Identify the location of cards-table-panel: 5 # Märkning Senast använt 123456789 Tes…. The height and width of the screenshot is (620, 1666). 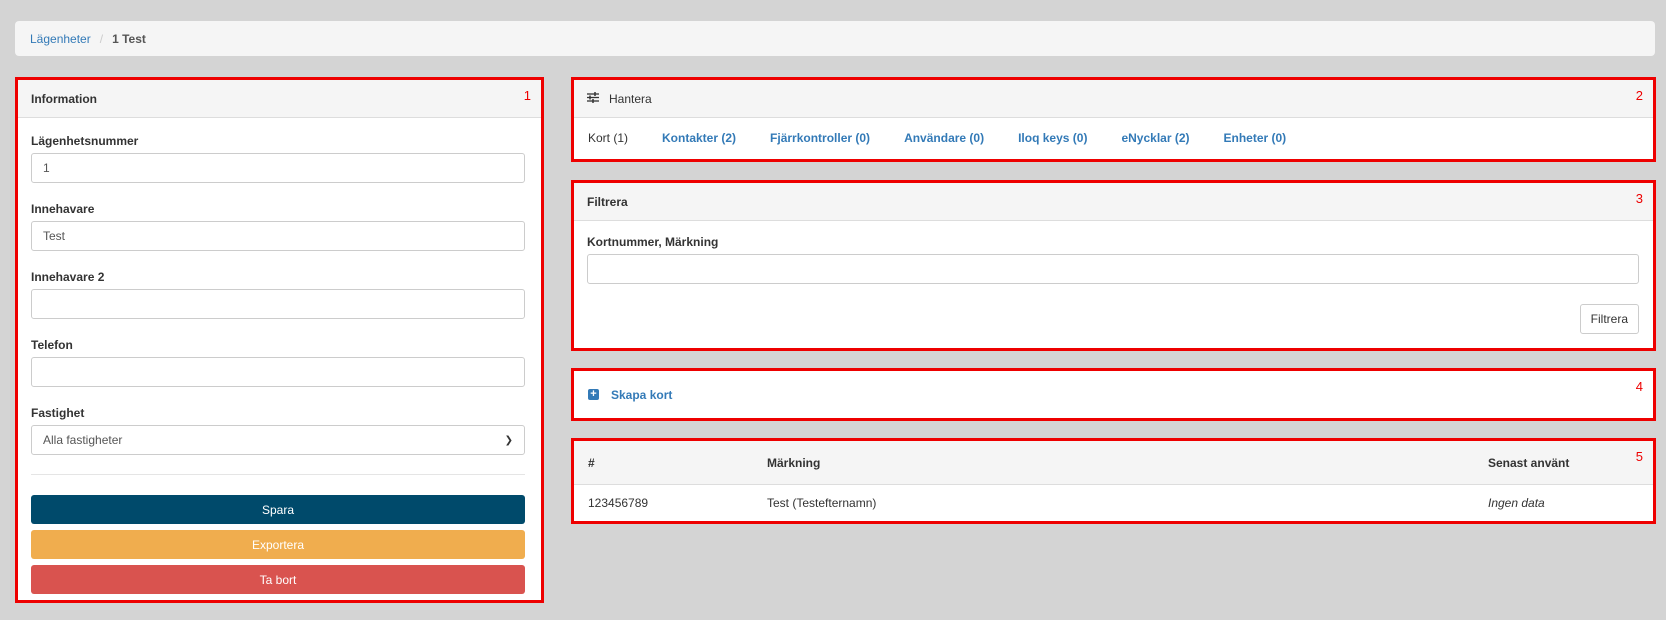
(1113, 481).